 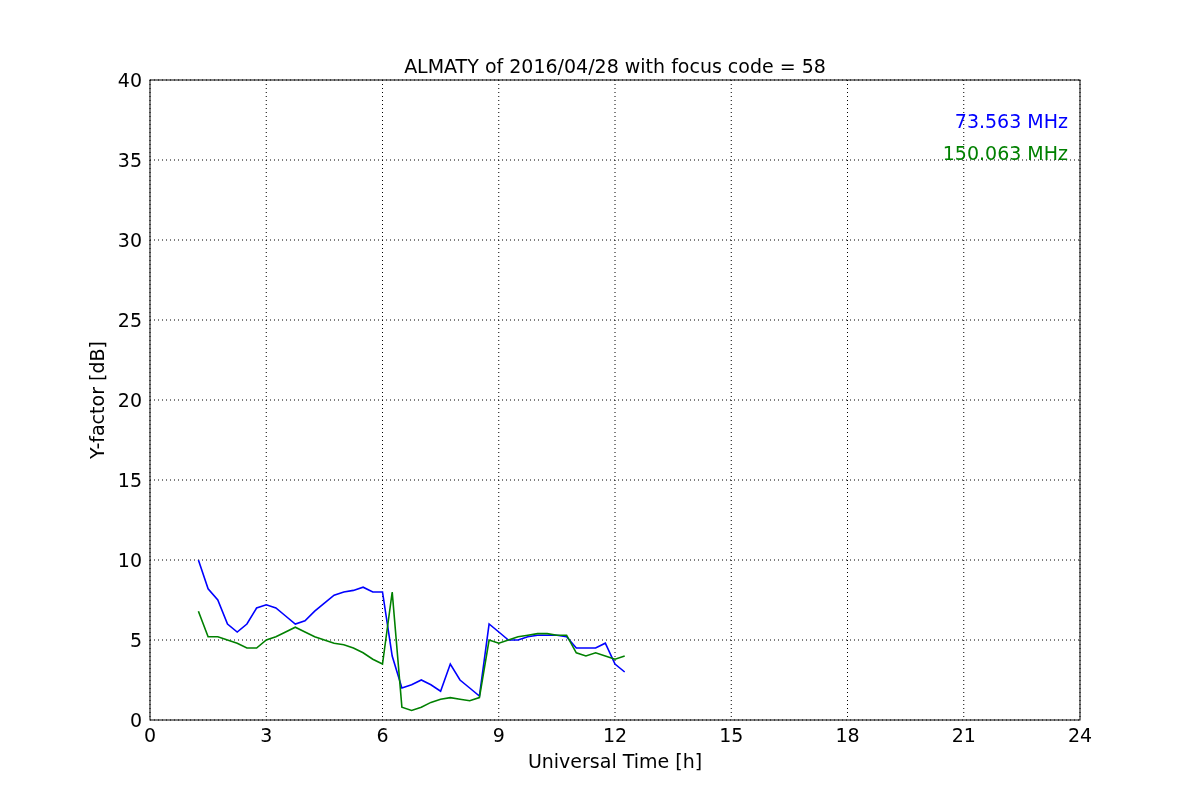 I want to click on x-tick-label: 15, so click(x=731, y=735).